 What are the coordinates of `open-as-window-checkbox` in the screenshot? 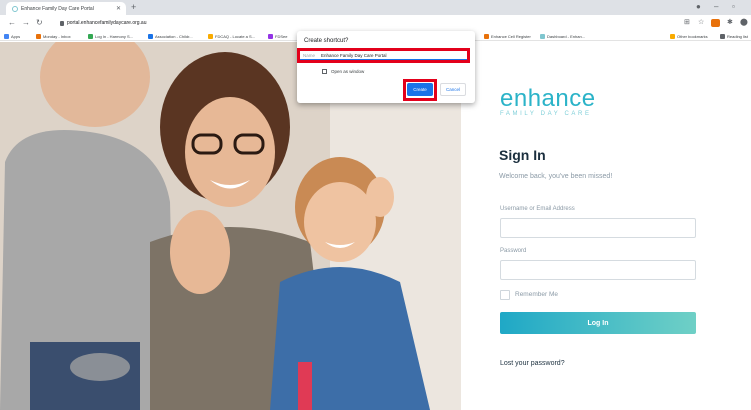 It's located at (324, 71).